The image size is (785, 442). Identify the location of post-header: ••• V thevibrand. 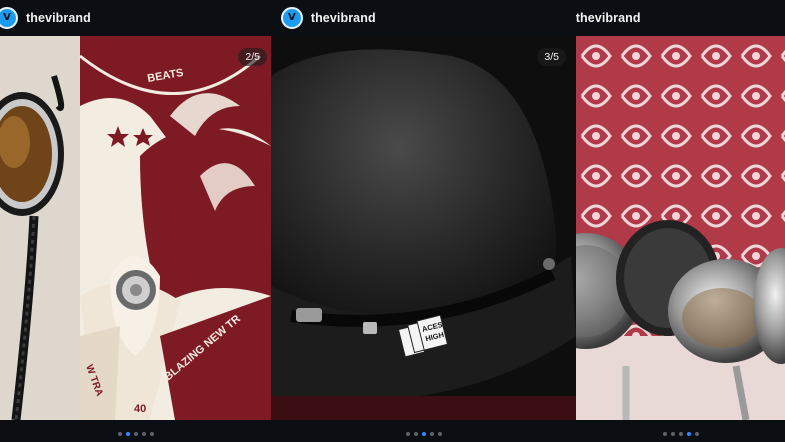
(680, 18).